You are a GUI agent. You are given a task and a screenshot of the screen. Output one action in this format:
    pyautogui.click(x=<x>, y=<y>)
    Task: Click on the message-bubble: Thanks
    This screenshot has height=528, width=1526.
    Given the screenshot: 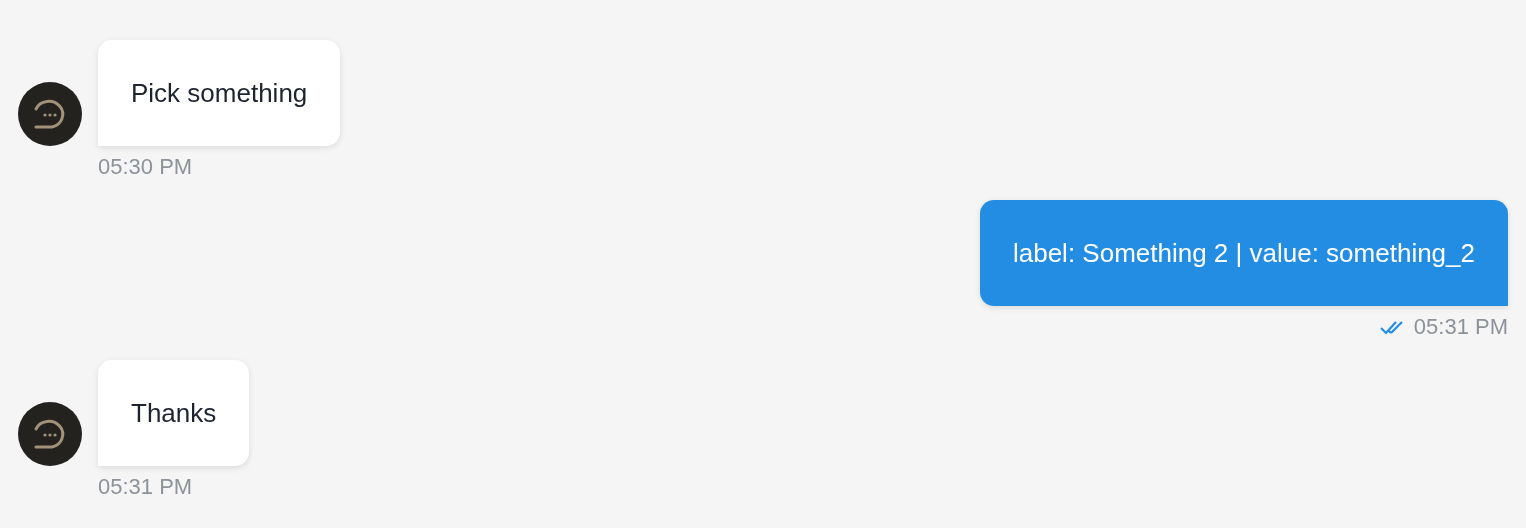 What is the action you would take?
    pyautogui.click(x=174, y=413)
    